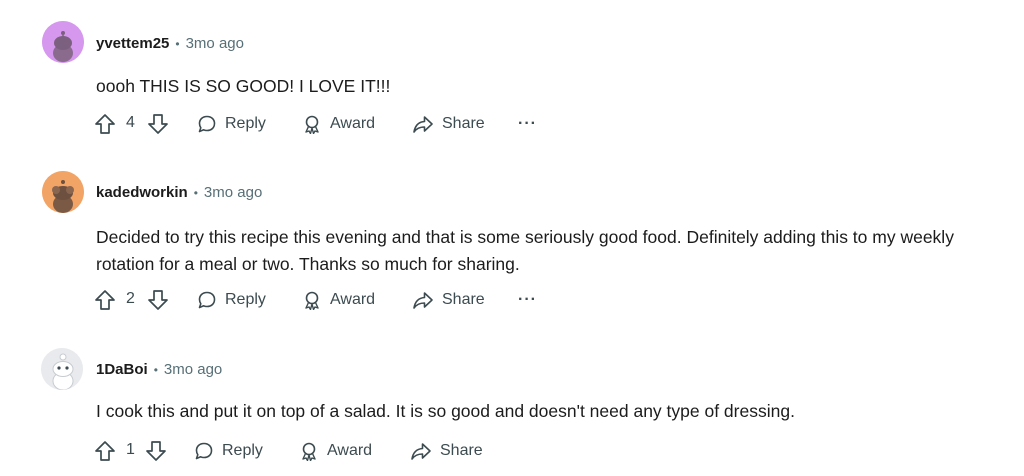  I want to click on action-bar: 4 Reply Award Share ···, so click(324, 124).